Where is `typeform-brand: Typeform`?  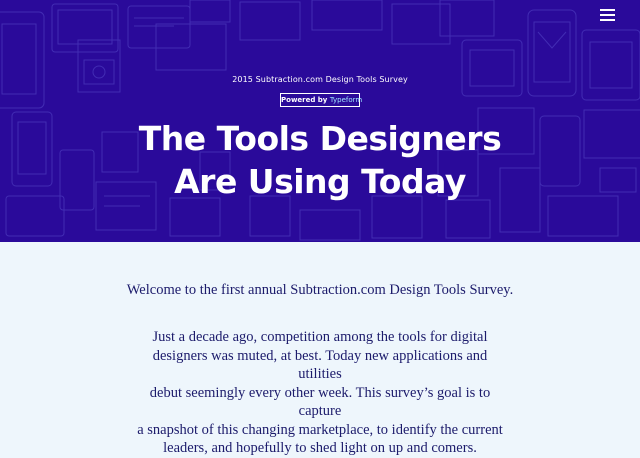
typeform-brand: Typeform is located at coordinates (346, 100).